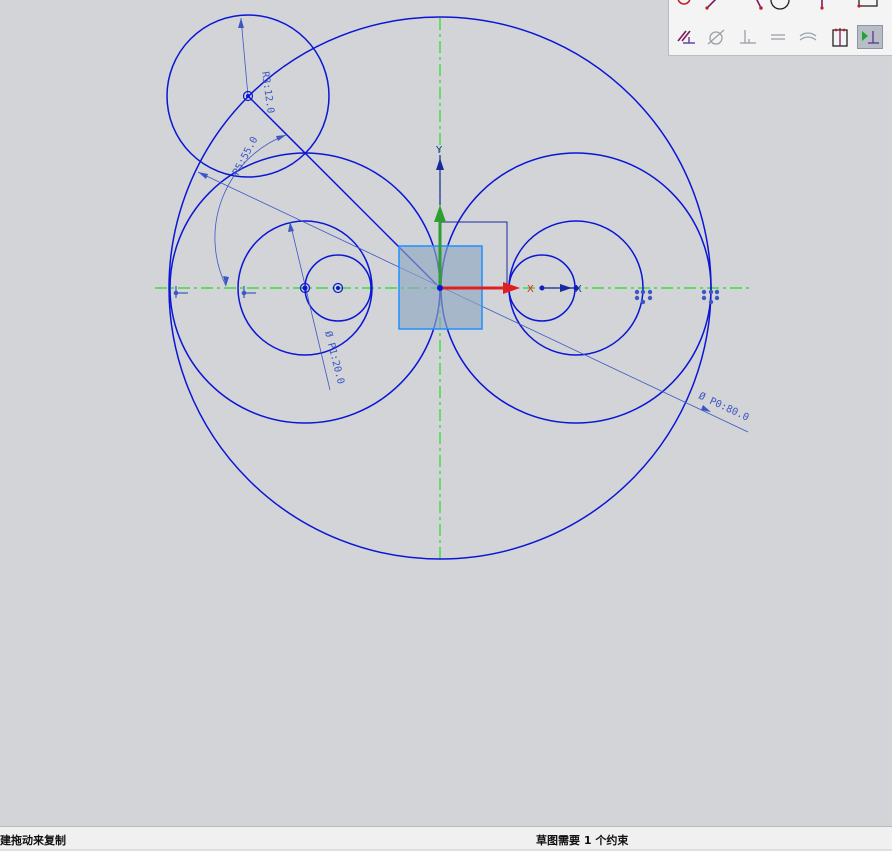  What do you see at coordinates (446, 838) in the screenshot?
I see `status-bar: 建拖动来复制 草图需要 1 个约束` at bounding box center [446, 838].